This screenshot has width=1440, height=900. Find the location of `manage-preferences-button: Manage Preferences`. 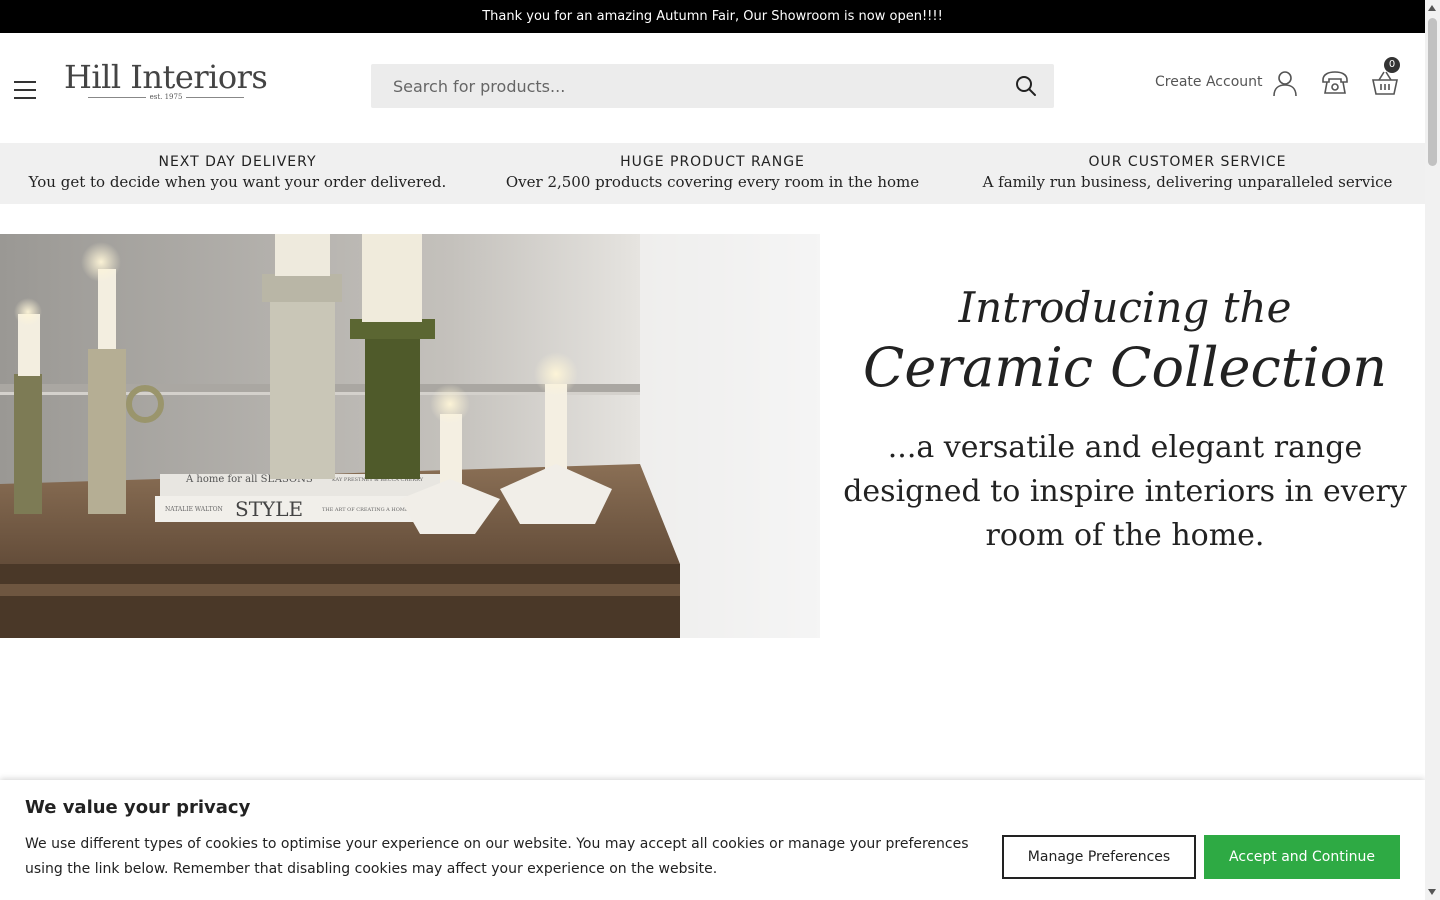

manage-preferences-button: Manage Preferences is located at coordinates (1099, 857).